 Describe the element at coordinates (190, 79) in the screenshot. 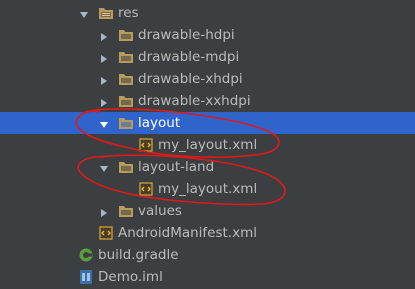

I see `tree-item-label: drawable-xhdpi` at that location.